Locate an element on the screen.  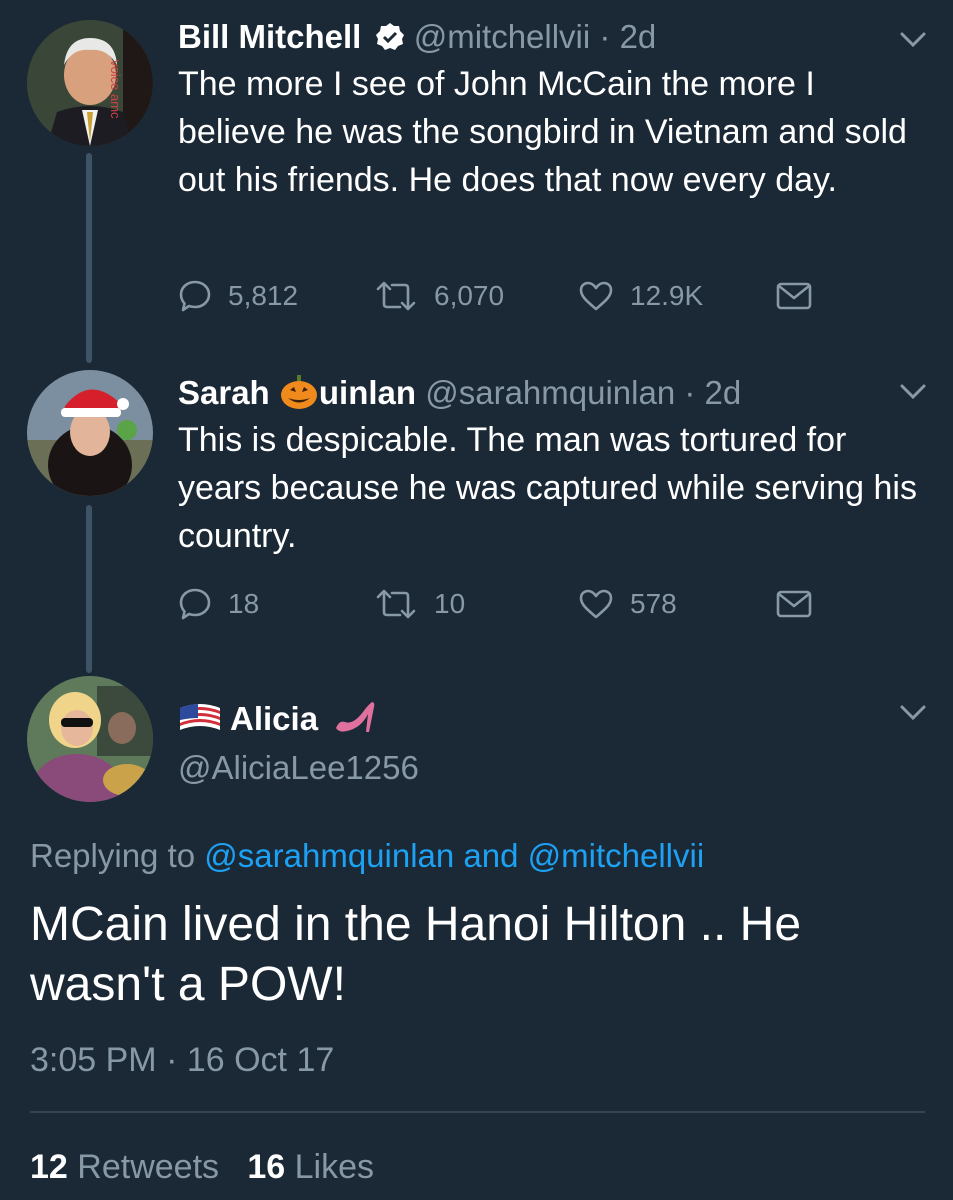
retweet-count: 10 is located at coordinates (450, 603).